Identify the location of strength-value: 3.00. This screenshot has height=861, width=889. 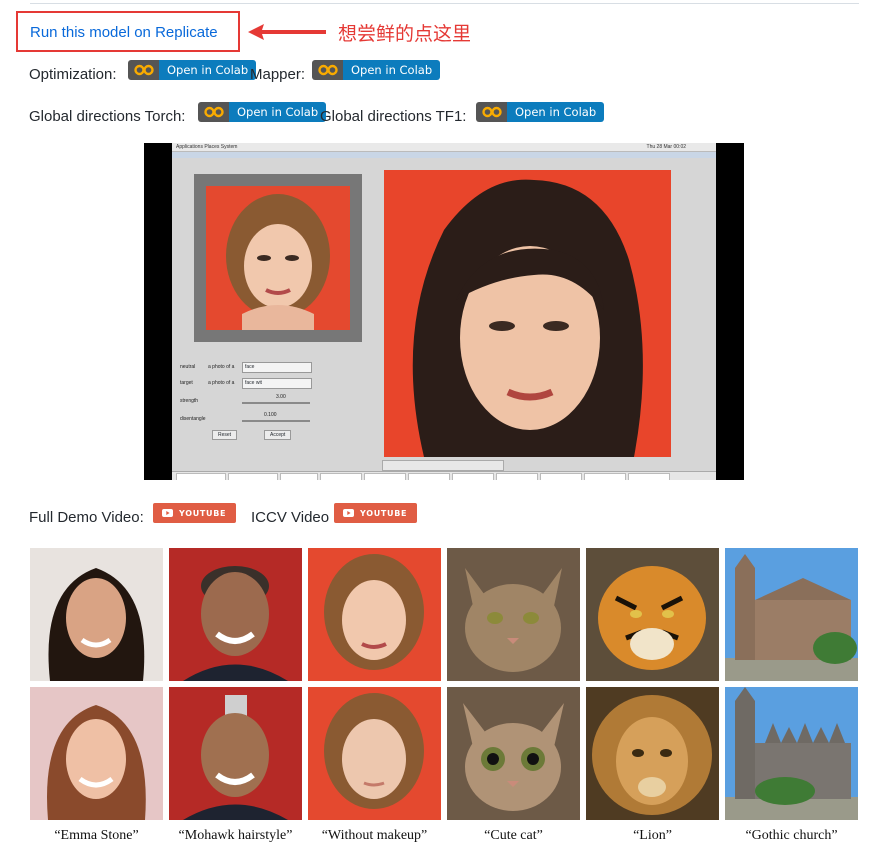
(281, 397).